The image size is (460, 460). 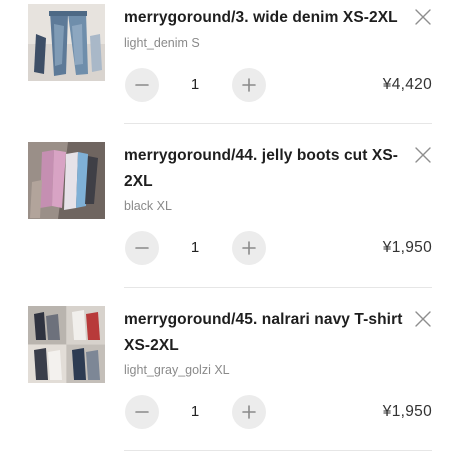 What do you see at coordinates (264, 169) in the screenshot?
I see `product-name: merrygoround/44. jelly boots cut XS- 2XL` at bounding box center [264, 169].